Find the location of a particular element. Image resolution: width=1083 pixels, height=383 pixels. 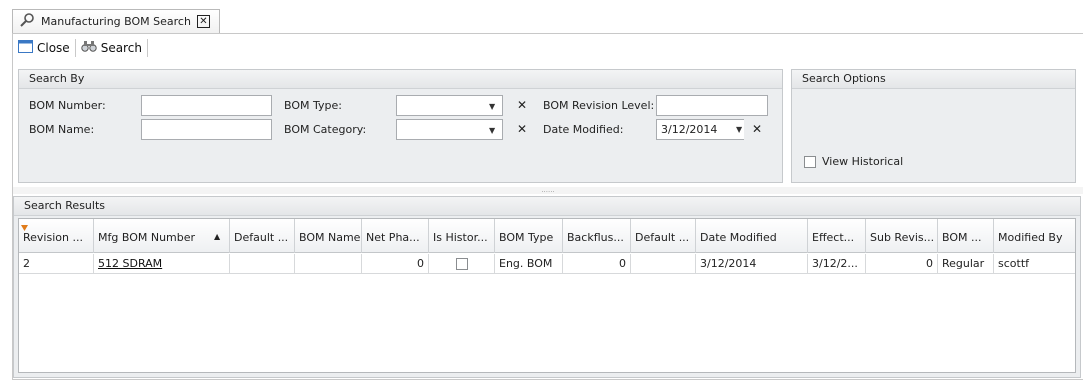

bom-revision-level-input is located at coordinates (712, 105).